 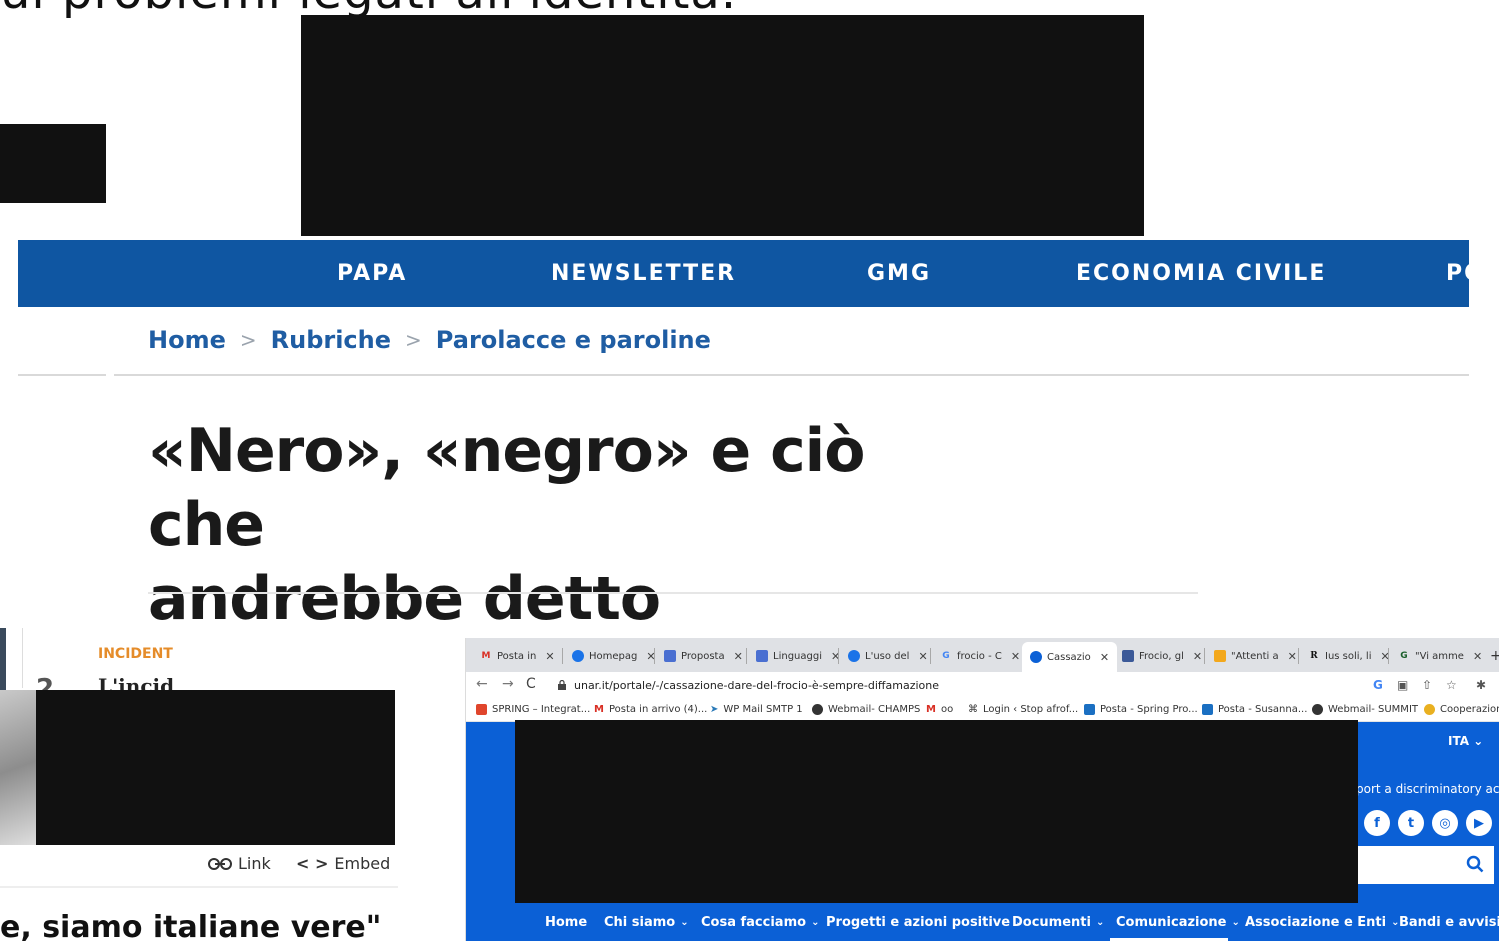 What do you see at coordinates (756, 709) in the screenshot?
I see `bookmark-item: ➤ WP Mail SMTP 1` at bounding box center [756, 709].